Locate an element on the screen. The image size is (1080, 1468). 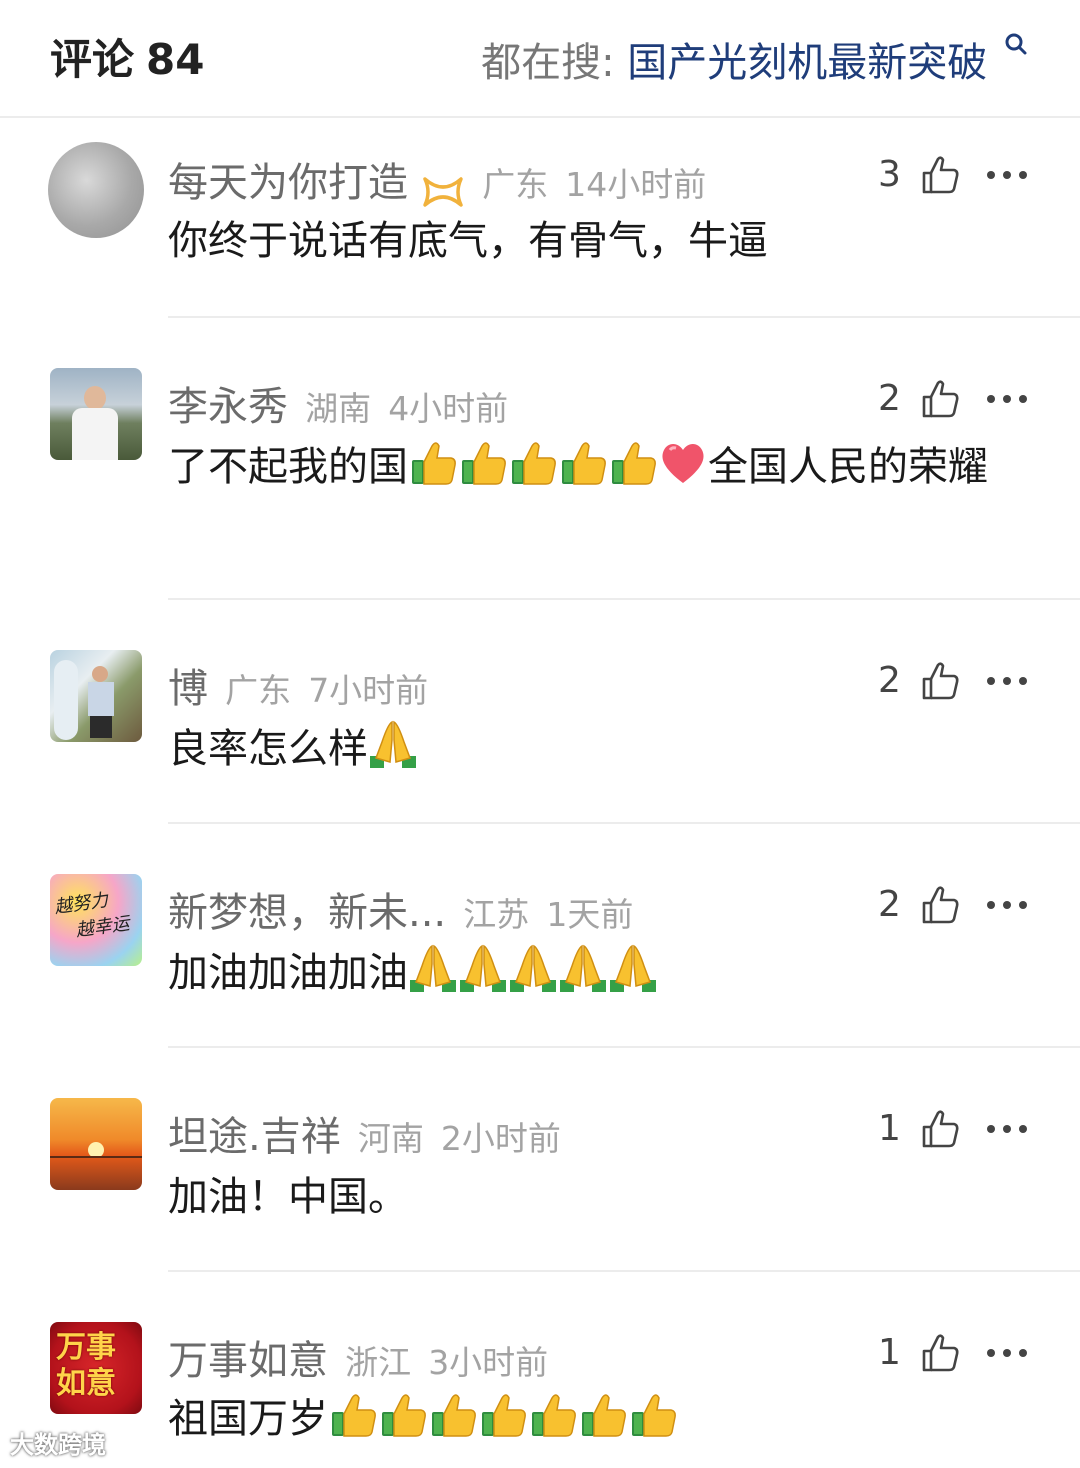
comment-meta: 万事如意 浙江 3小时前 is located at coordinates (358, 1357).